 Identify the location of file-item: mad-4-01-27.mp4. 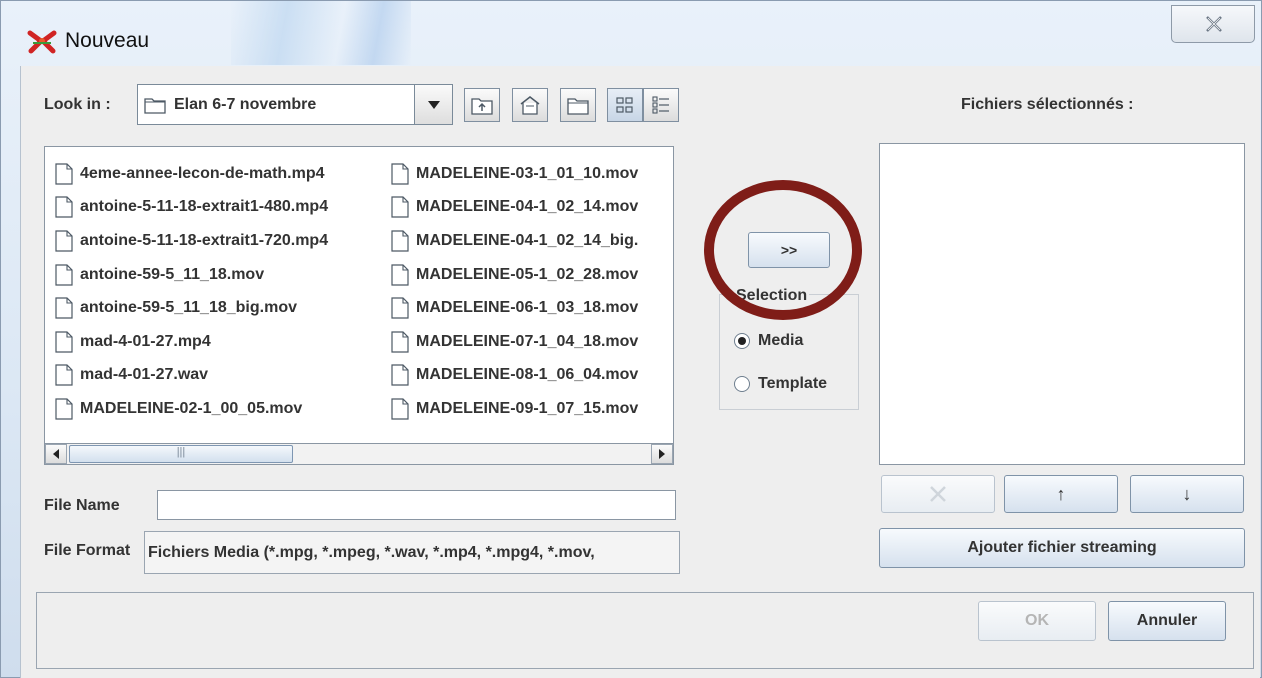
(191, 342).